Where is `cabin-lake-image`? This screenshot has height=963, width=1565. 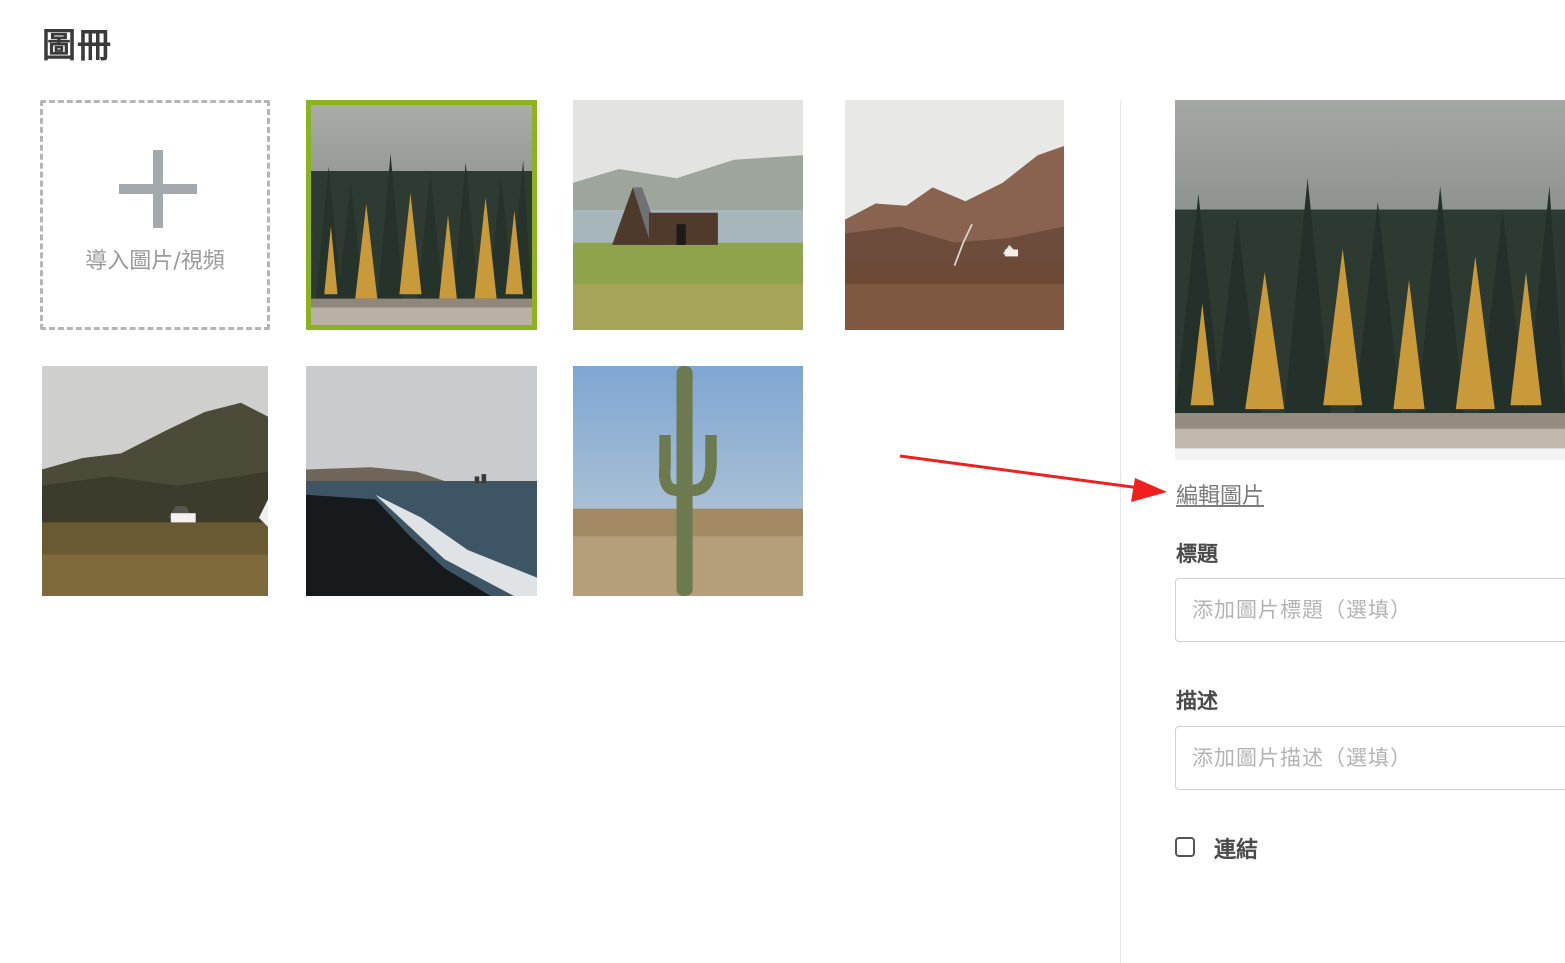
cabin-lake-image is located at coordinates (688, 215).